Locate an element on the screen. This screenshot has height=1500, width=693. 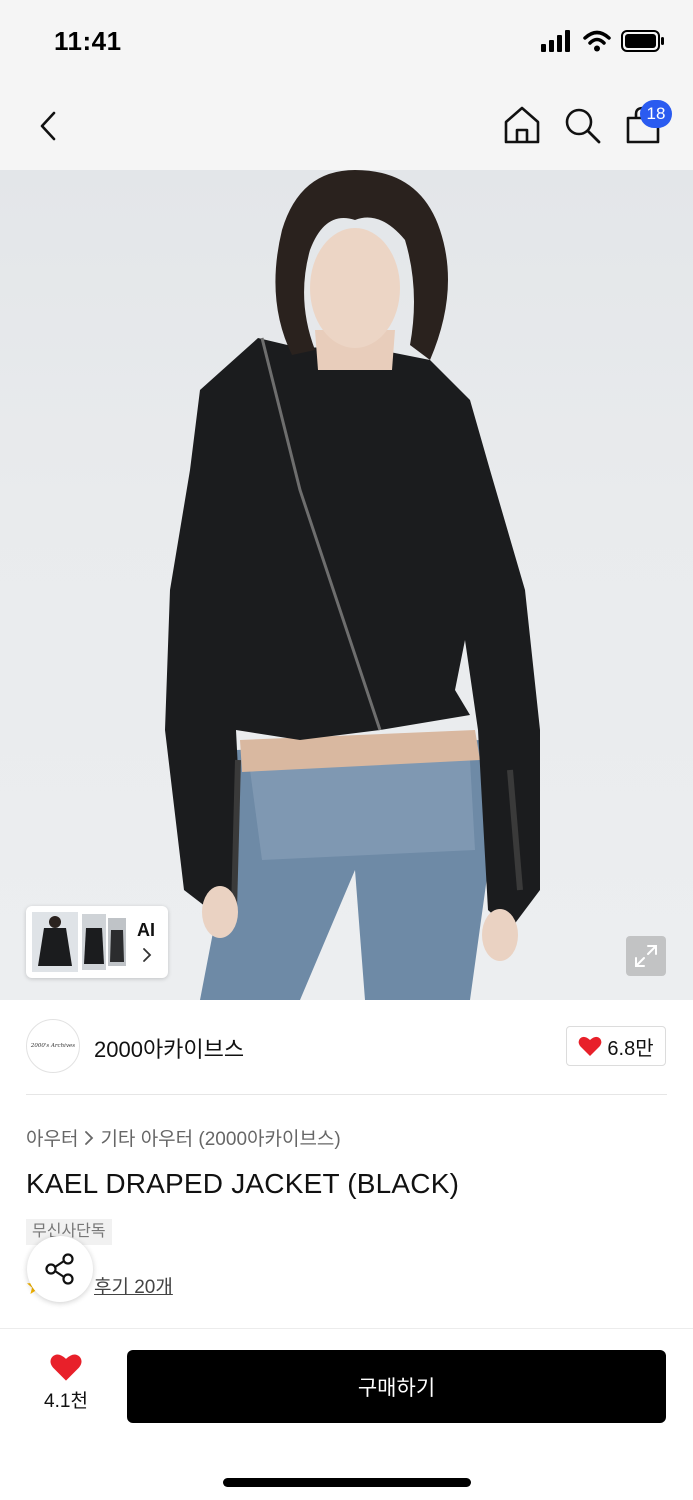
breadcrumb: 아우터 기타 아우터 (2000아카이브스) is located at coordinates (183, 1137).